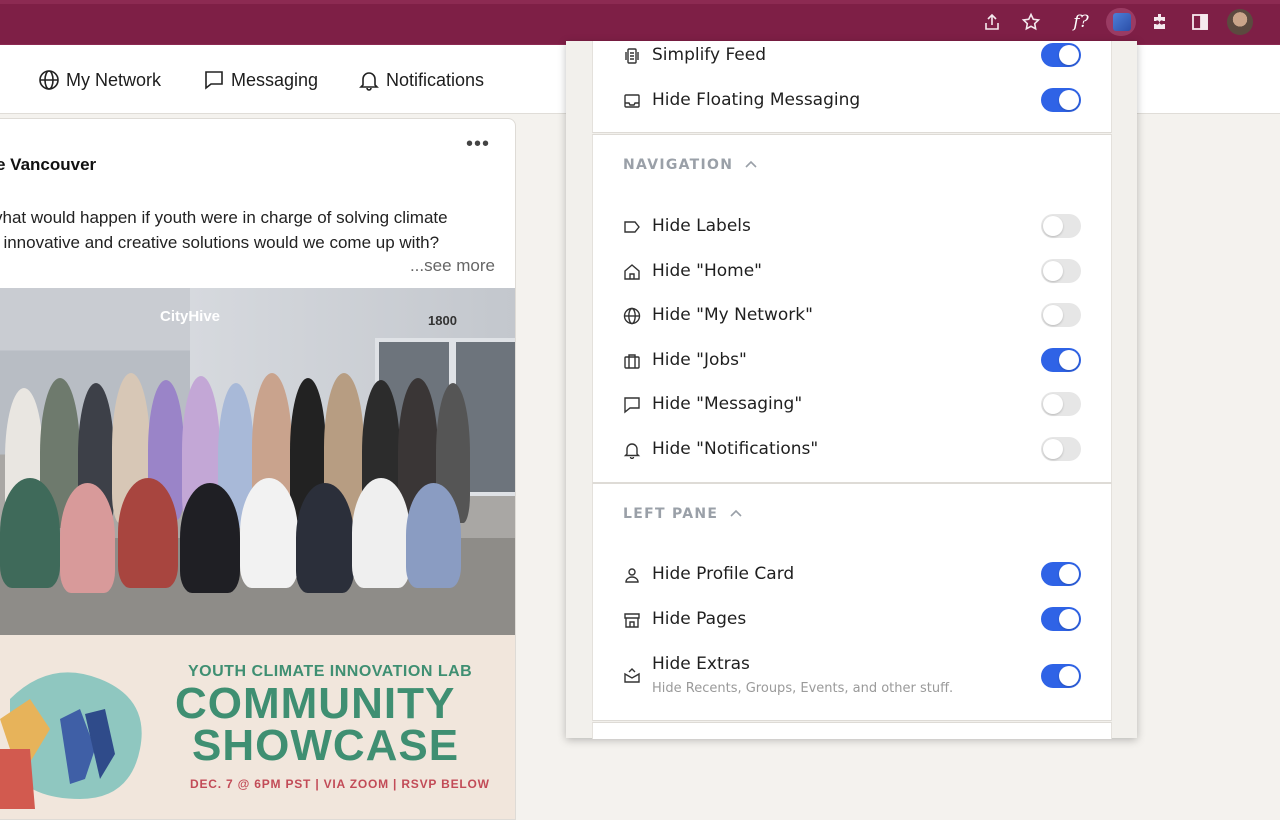 The width and height of the screenshot is (1280, 820). I want to click on navigation-section-header: NAVIGATION, so click(691, 165).